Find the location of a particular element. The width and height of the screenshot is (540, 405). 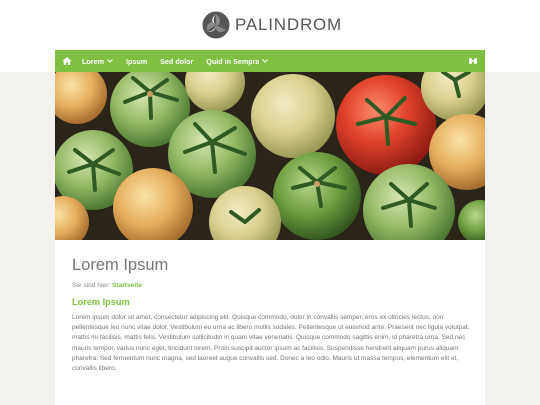

nav-item-label: Sed dolor is located at coordinates (177, 61).